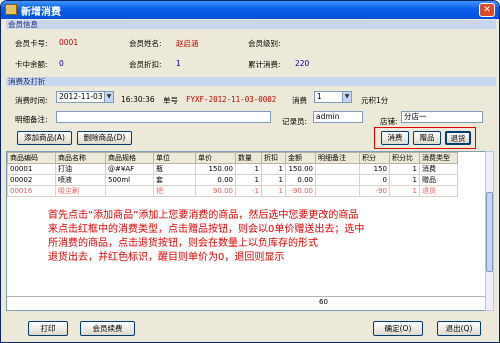  What do you see at coordinates (80, 191) in the screenshot?
I see `cell: 吸尘刷` at bounding box center [80, 191].